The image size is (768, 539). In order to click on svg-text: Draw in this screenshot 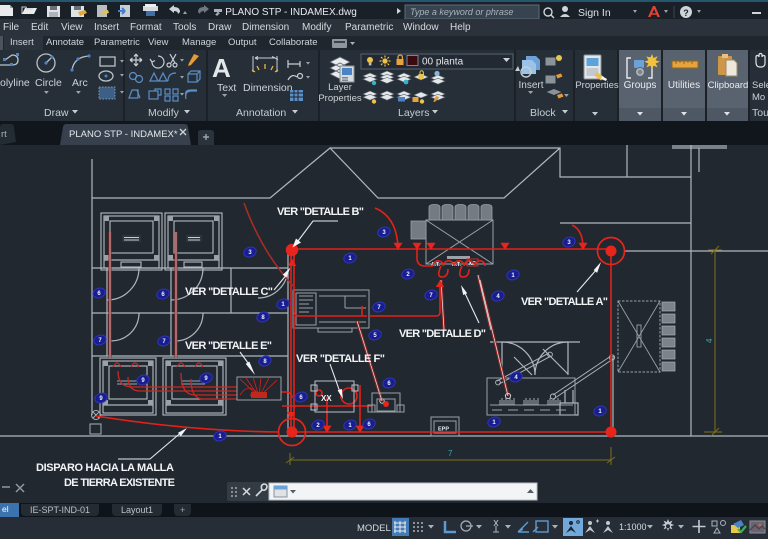, I will do `click(56, 113)`.